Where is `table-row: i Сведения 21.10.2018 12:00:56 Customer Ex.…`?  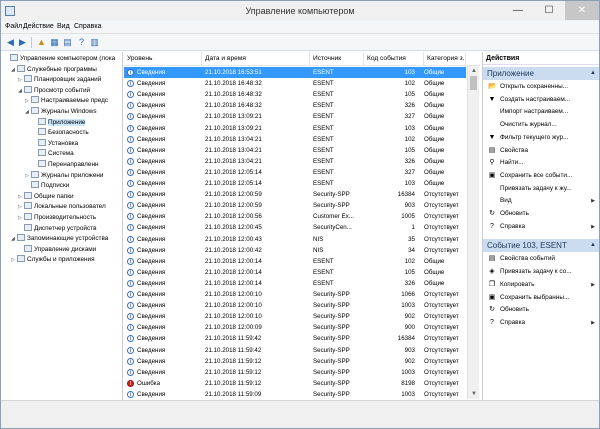
table-row: i Сведения 21.10.2018 12:00:56 Customer Ex.… is located at coordinates (295, 216).